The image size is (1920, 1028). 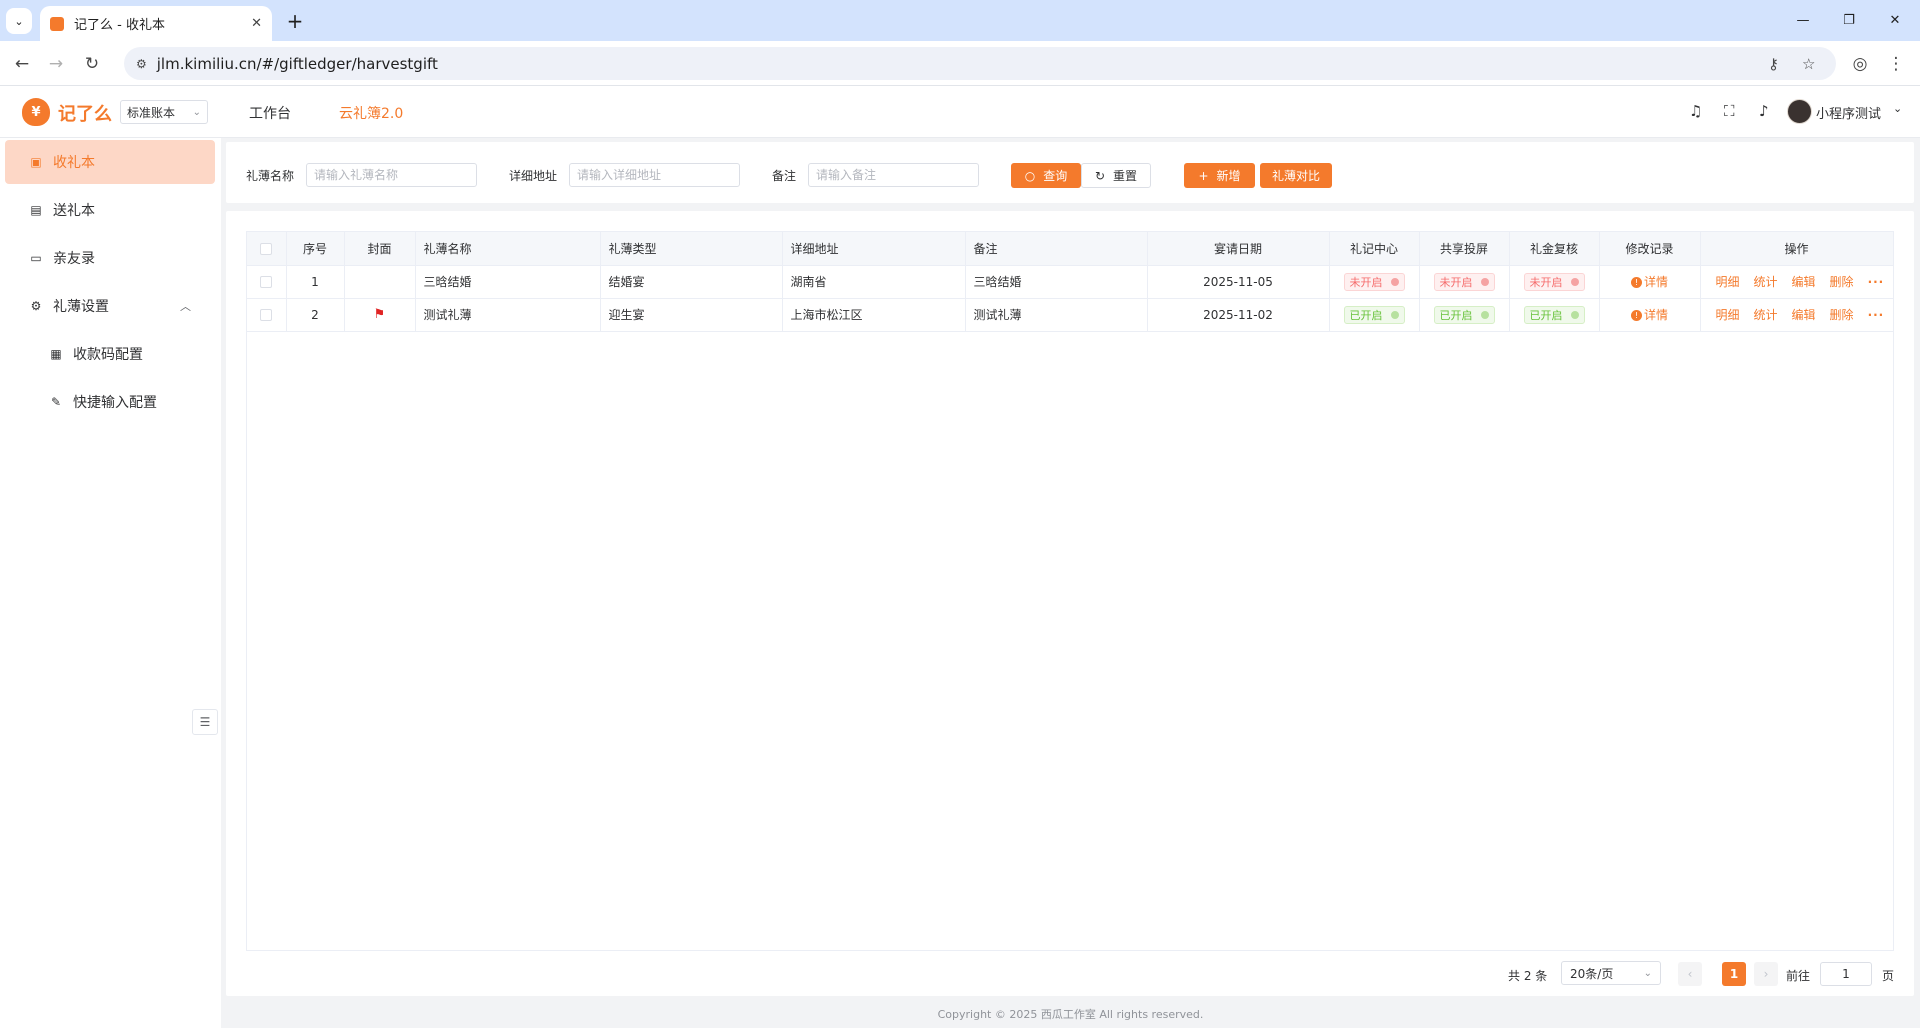 I want to click on search-icon: ○, so click(x=1030, y=175).